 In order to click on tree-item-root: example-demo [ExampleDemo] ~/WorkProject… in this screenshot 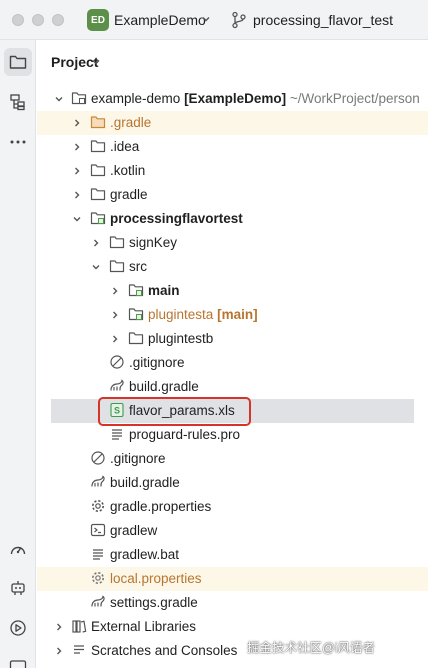, I will do `click(232, 99)`.